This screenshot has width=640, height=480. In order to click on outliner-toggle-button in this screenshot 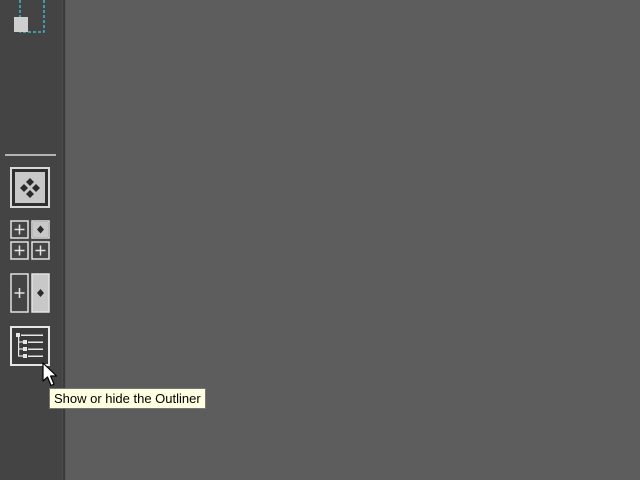, I will do `click(30, 346)`.